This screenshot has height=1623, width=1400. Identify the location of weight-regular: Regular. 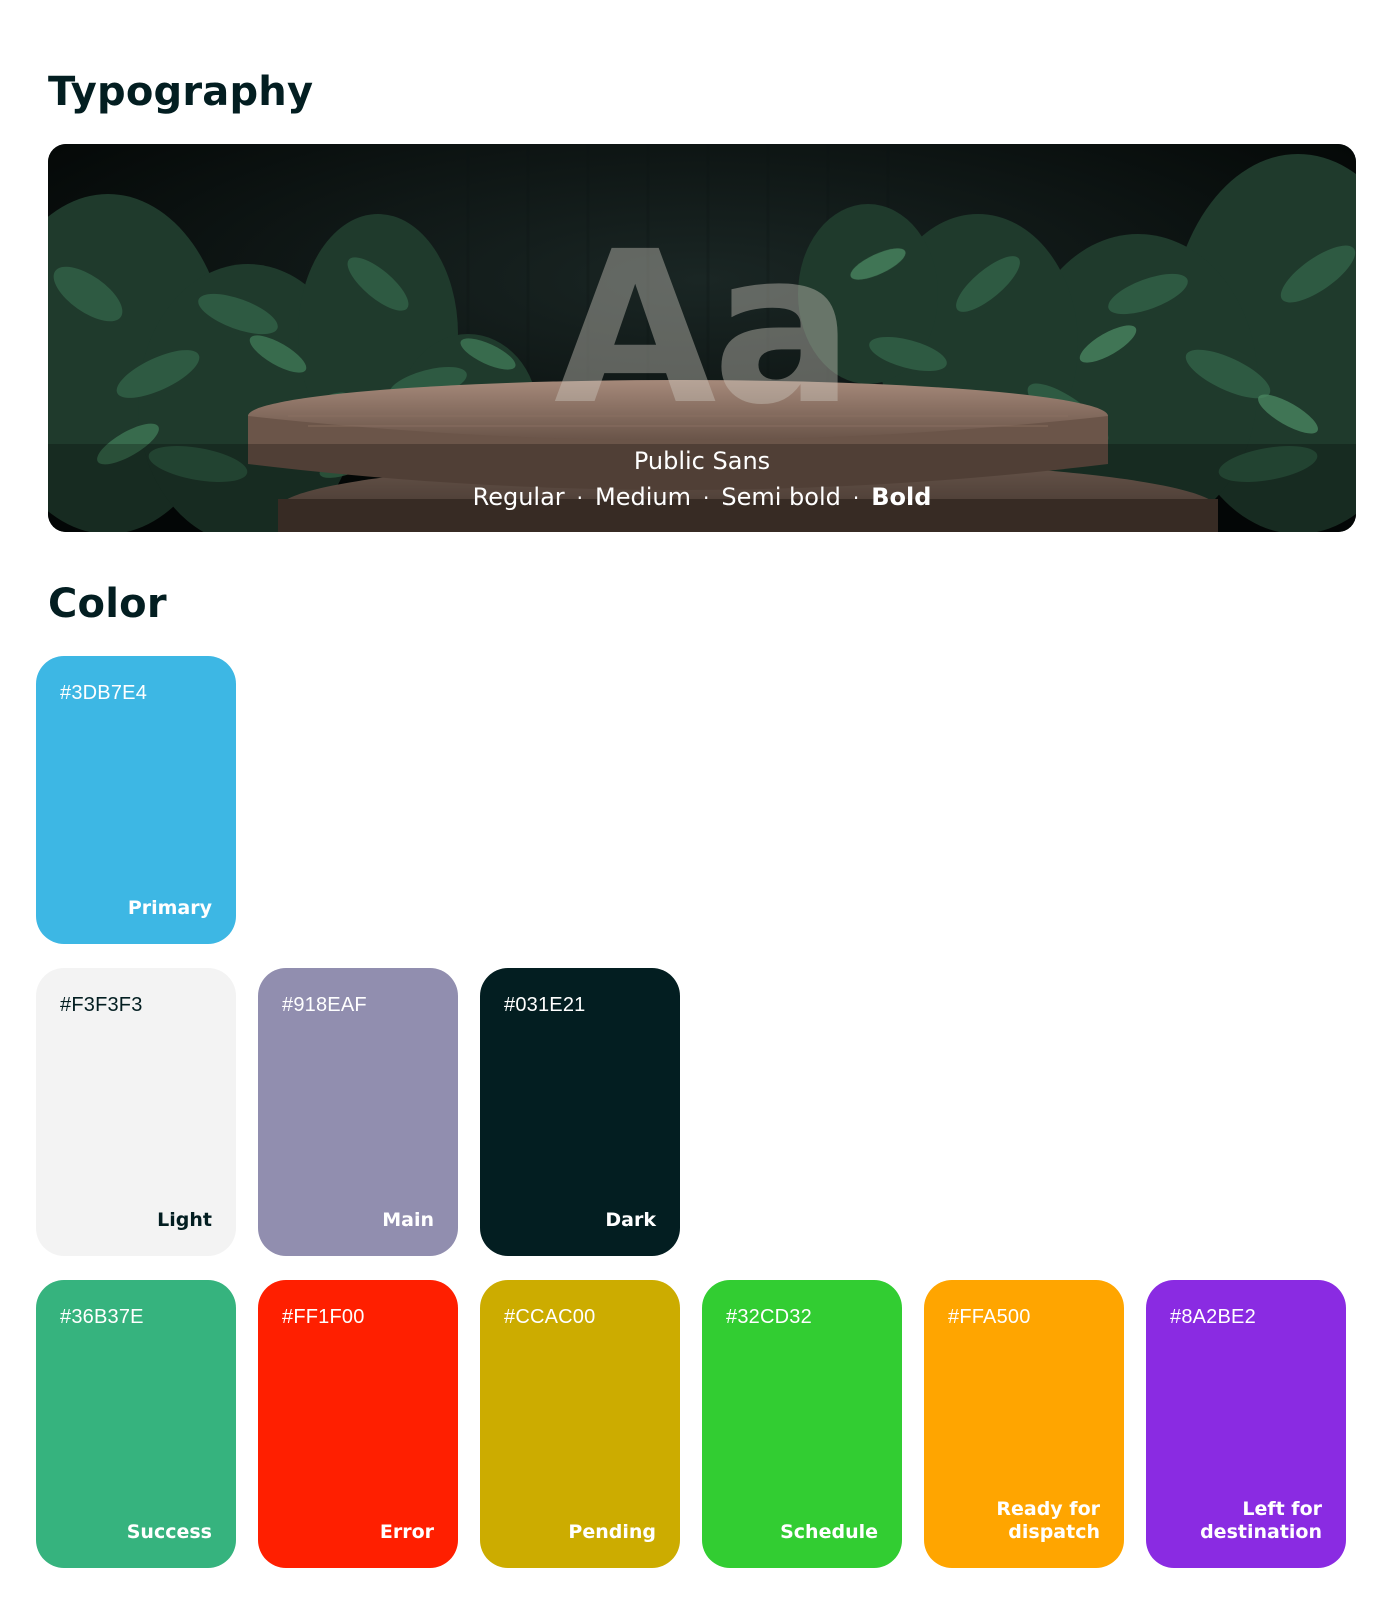
(518, 497).